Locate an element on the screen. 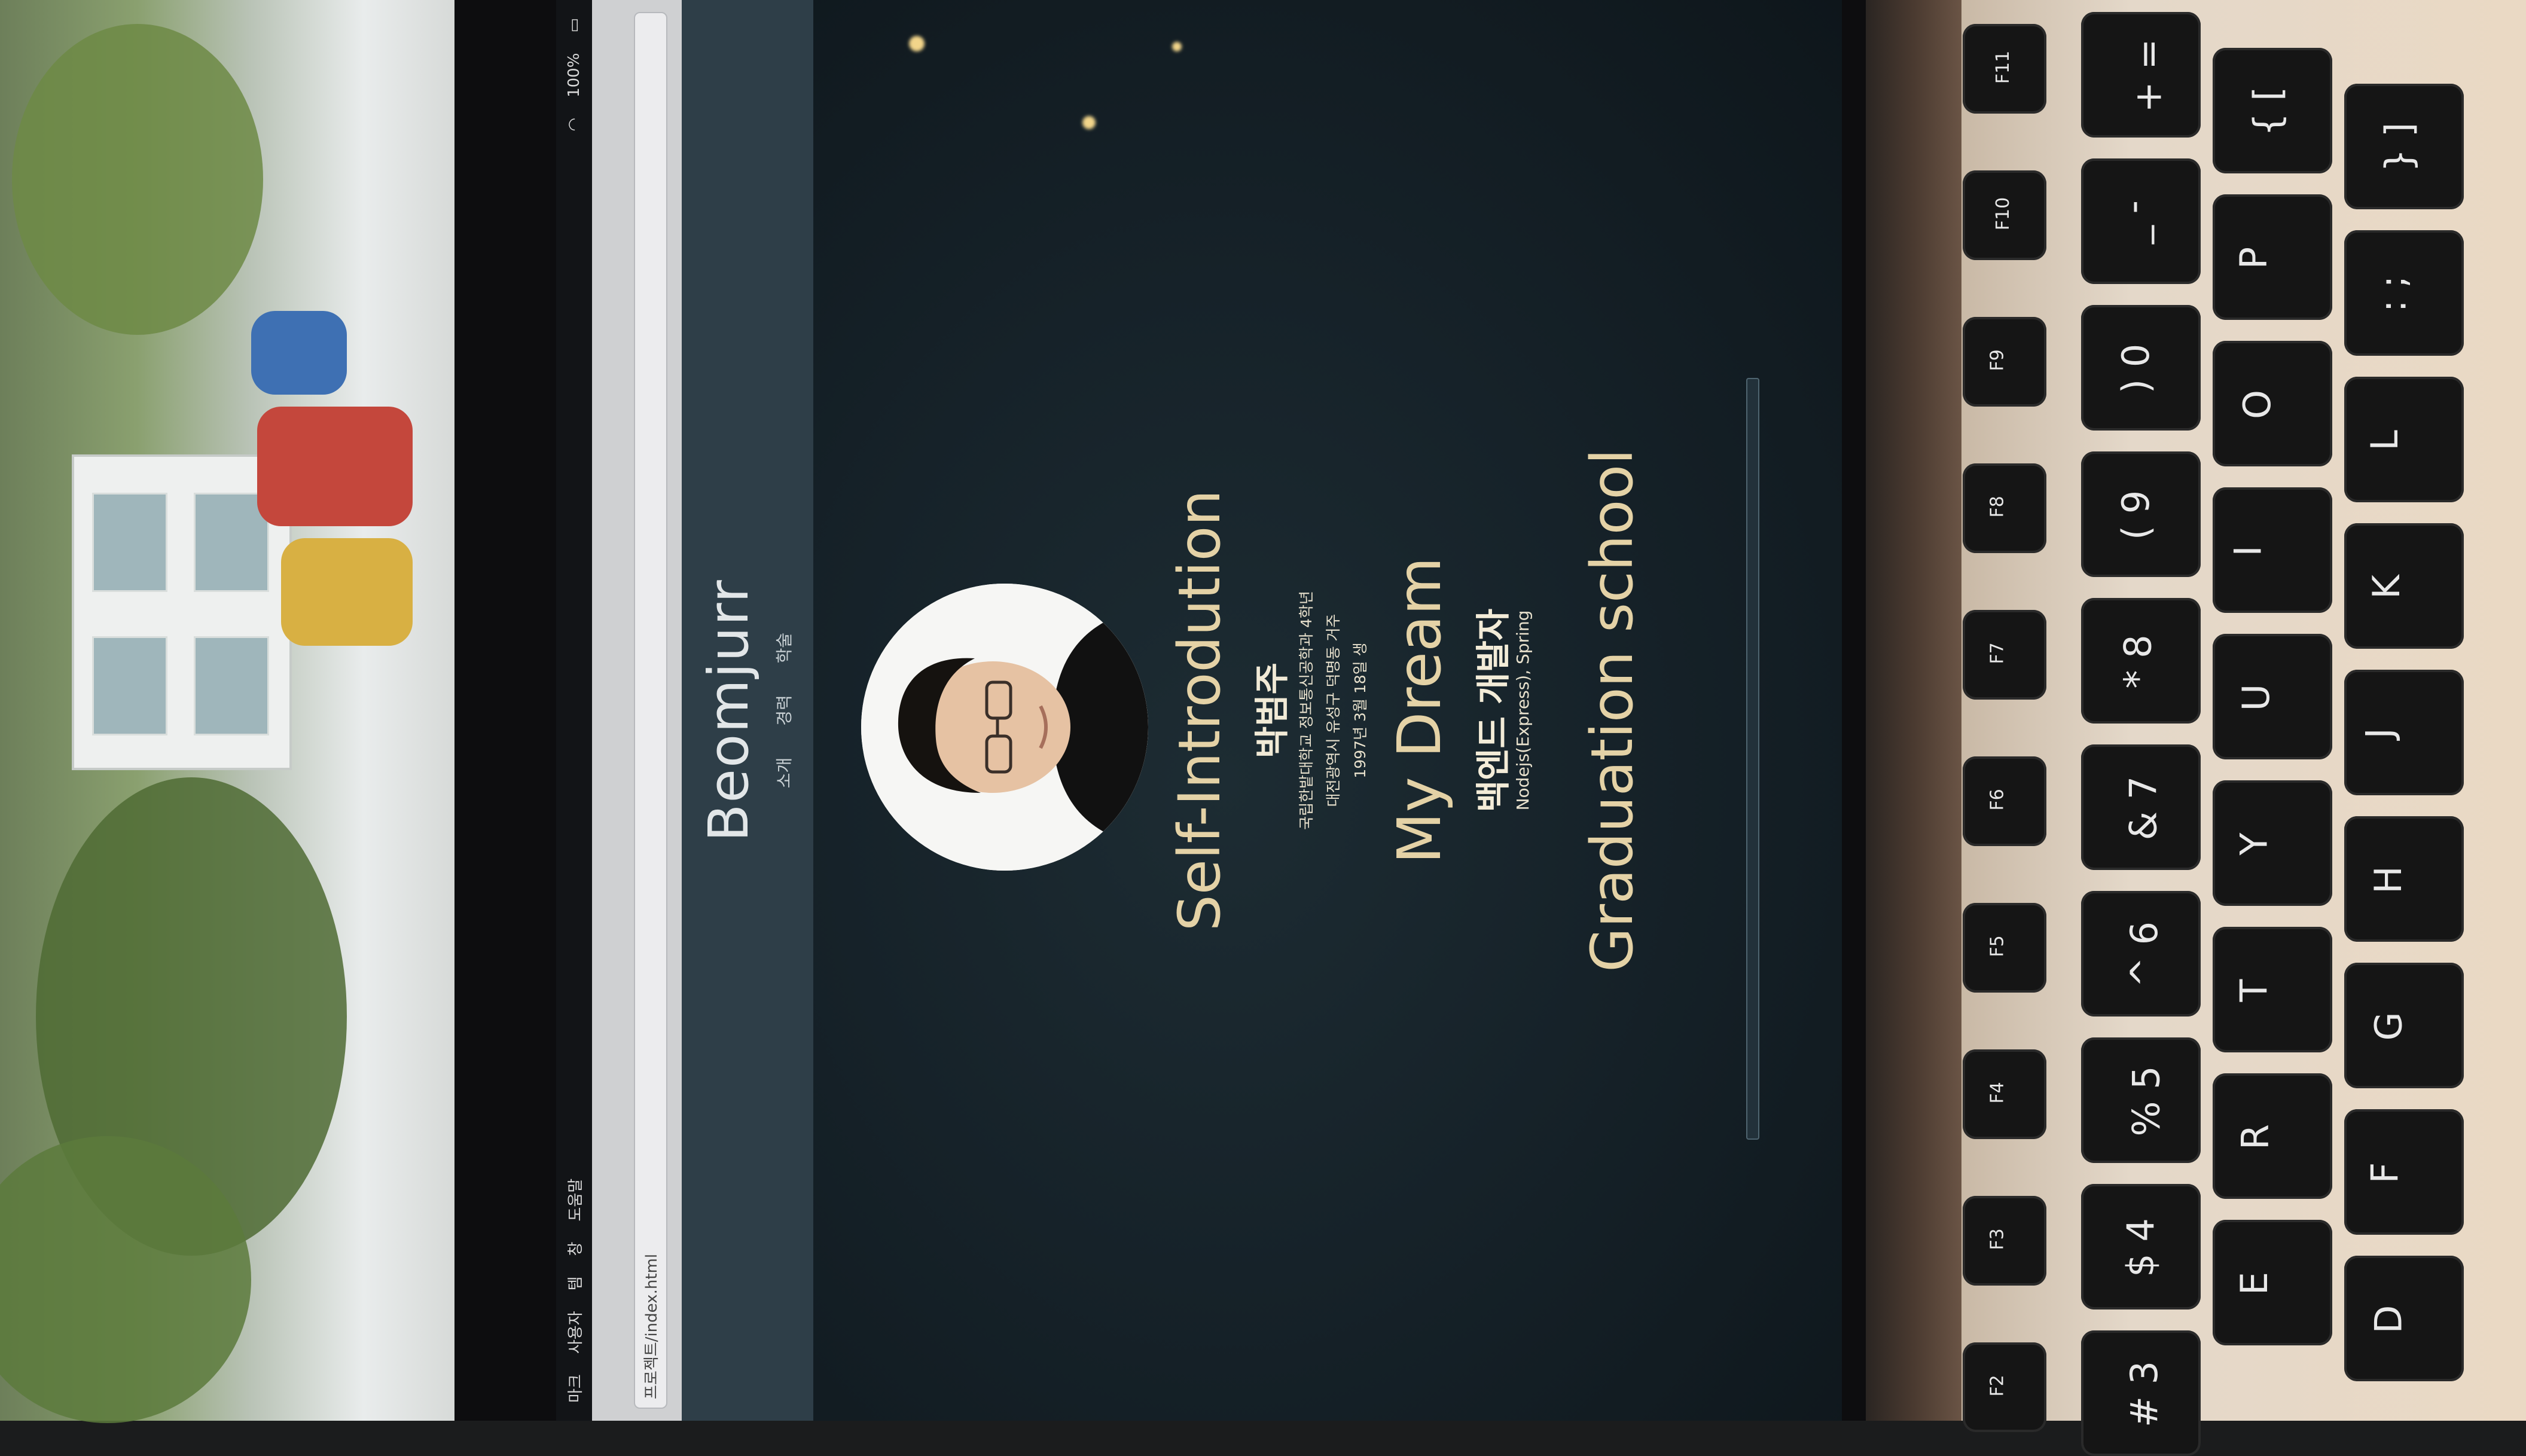 This screenshot has height=1456, width=2526. key-label: Y is located at coordinates (2254, 844).